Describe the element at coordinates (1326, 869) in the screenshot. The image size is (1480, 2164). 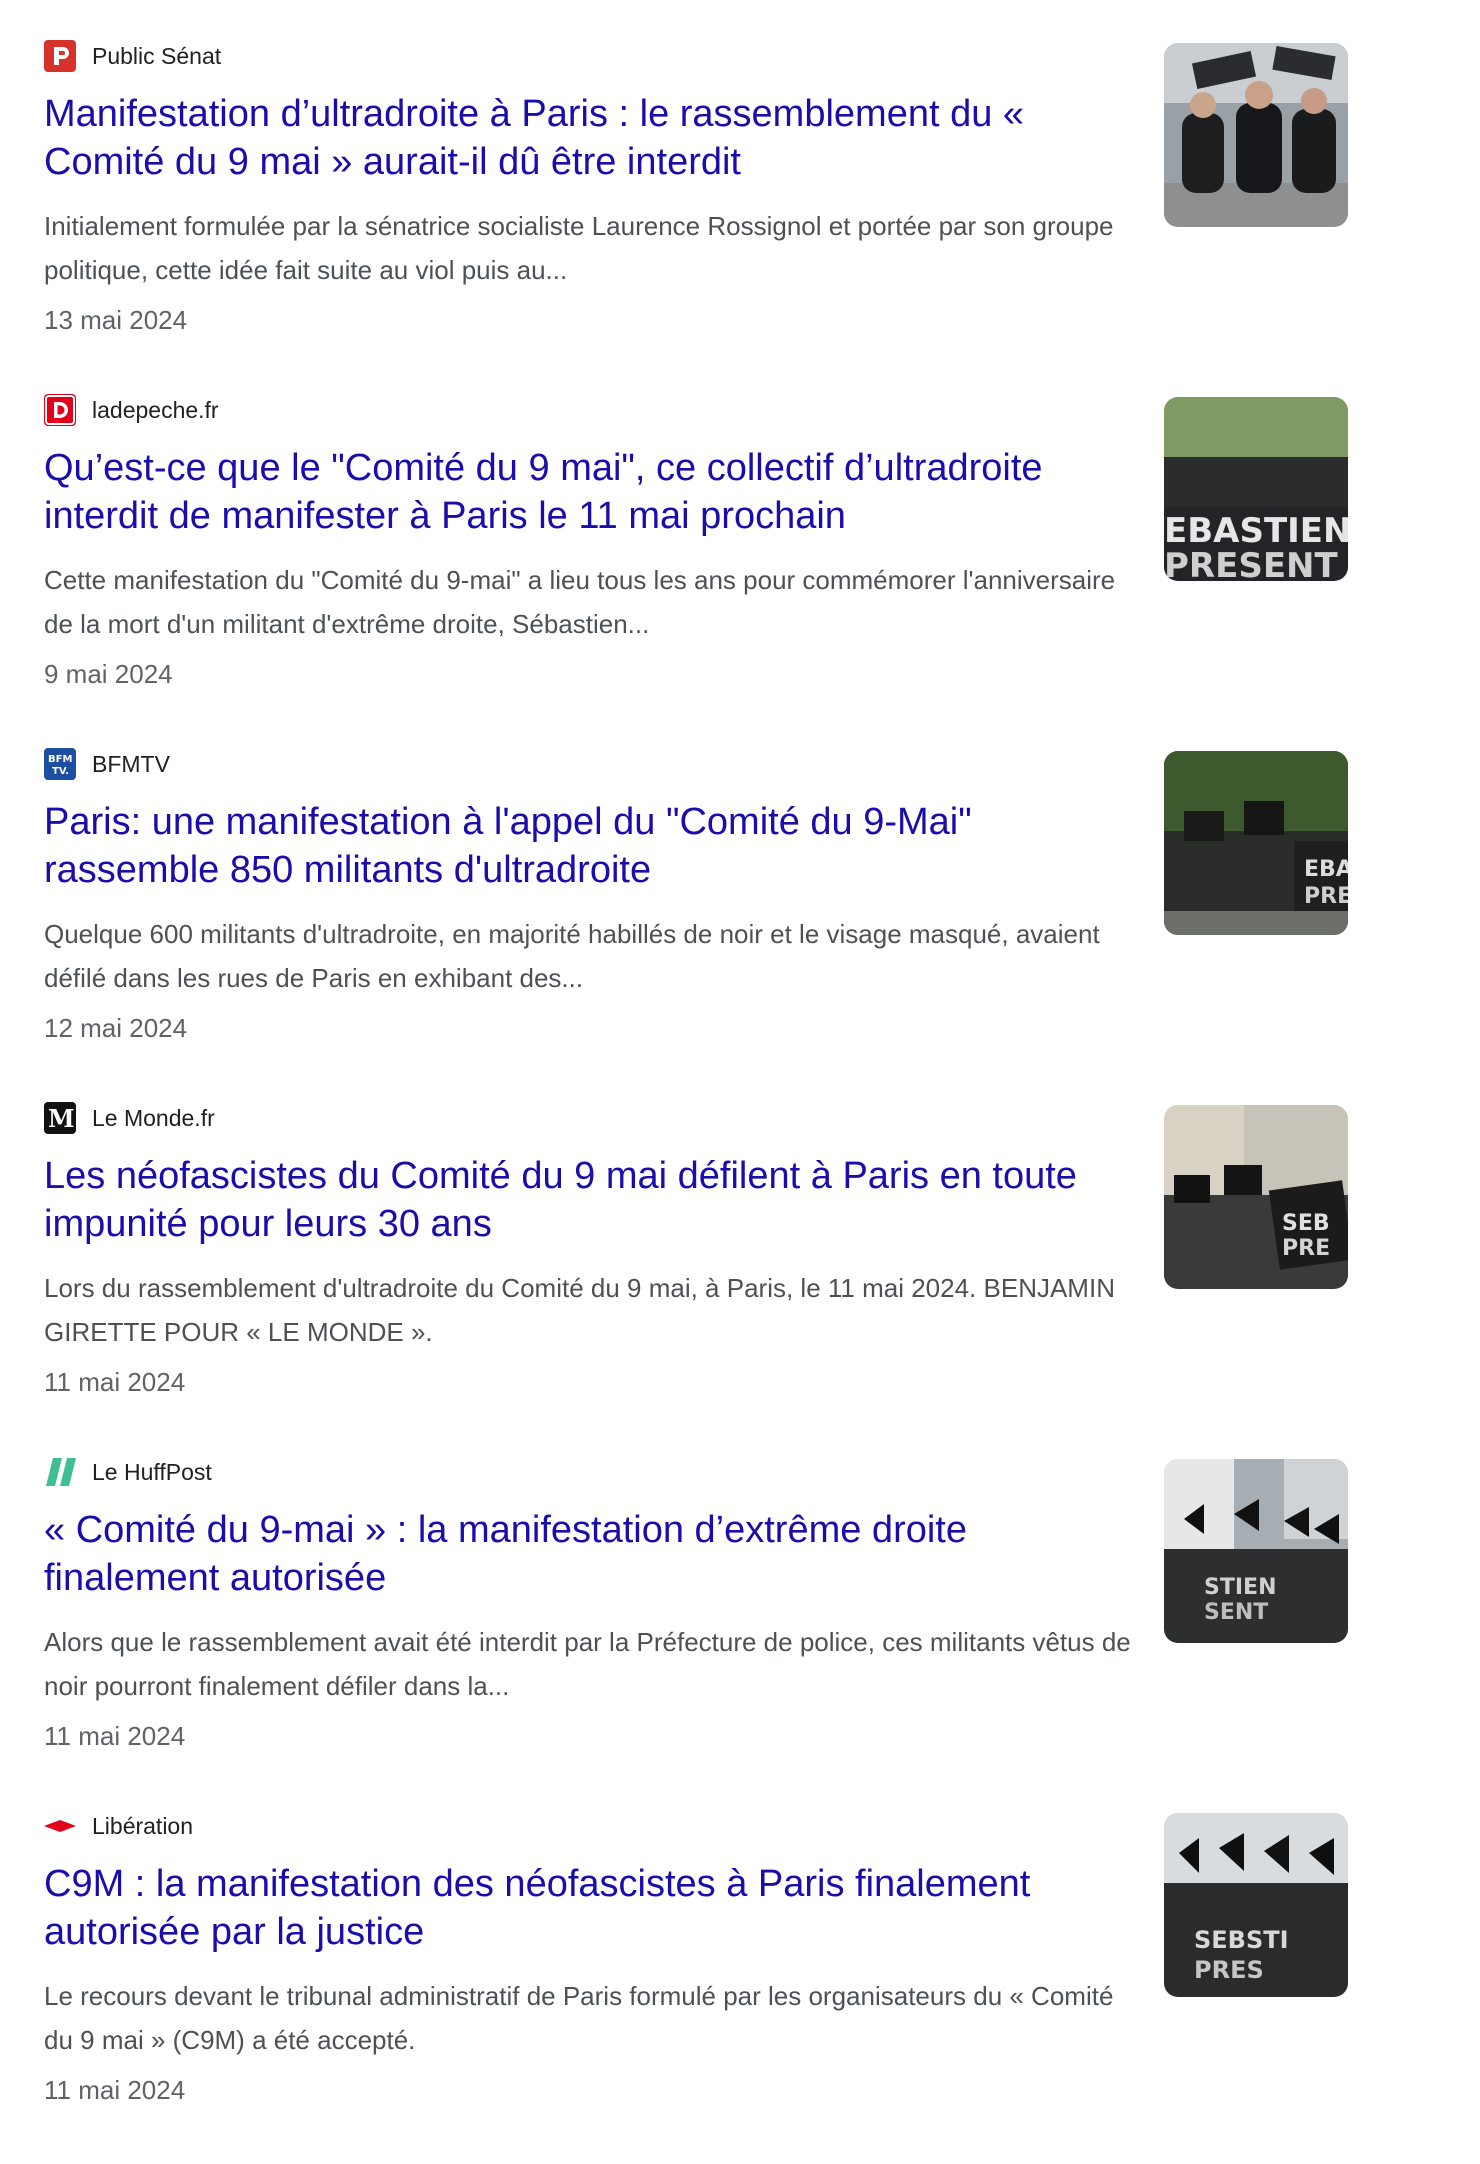
I see `svg-text: EBA` at that location.